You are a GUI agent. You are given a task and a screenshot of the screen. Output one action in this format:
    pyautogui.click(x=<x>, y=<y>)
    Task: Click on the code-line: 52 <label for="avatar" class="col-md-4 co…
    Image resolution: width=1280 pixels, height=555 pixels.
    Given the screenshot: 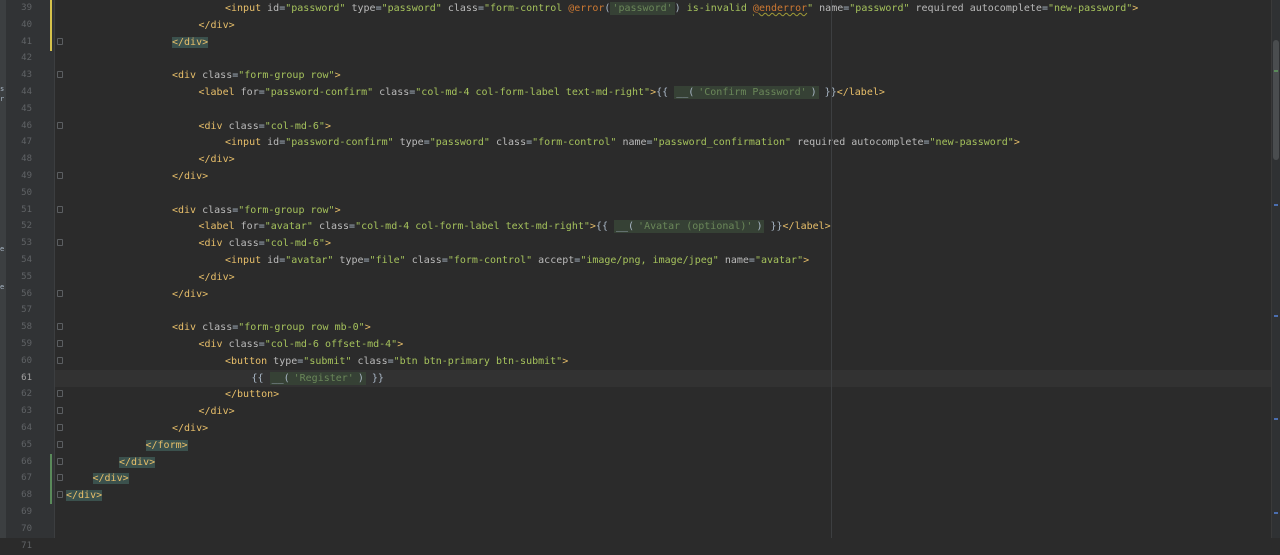 What is the action you would take?
    pyautogui.click(x=646, y=226)
    